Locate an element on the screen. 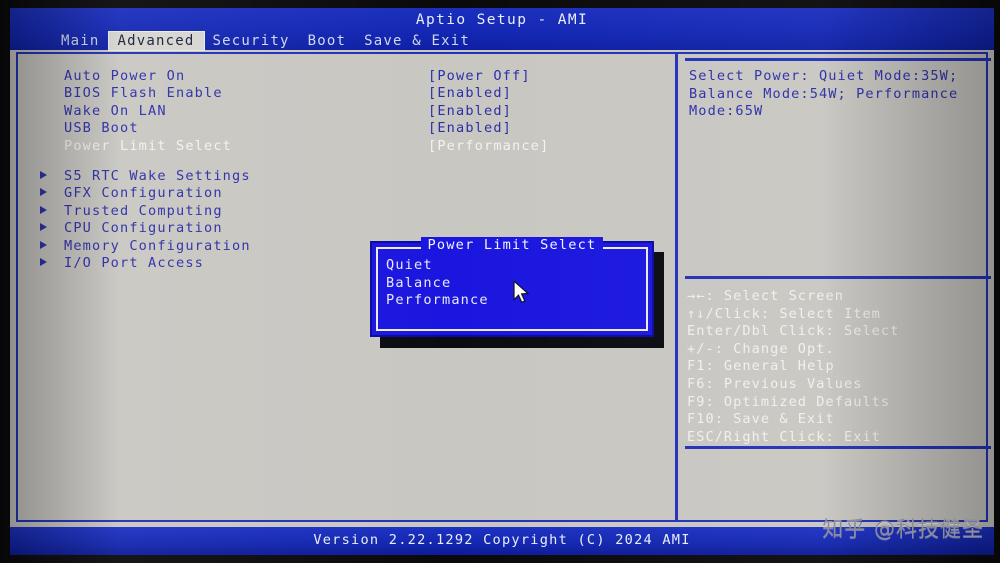 This screenshot has width=1000, height=563. popup-option-list: Quiet Balance Performance is located at coordinates (437, 283).